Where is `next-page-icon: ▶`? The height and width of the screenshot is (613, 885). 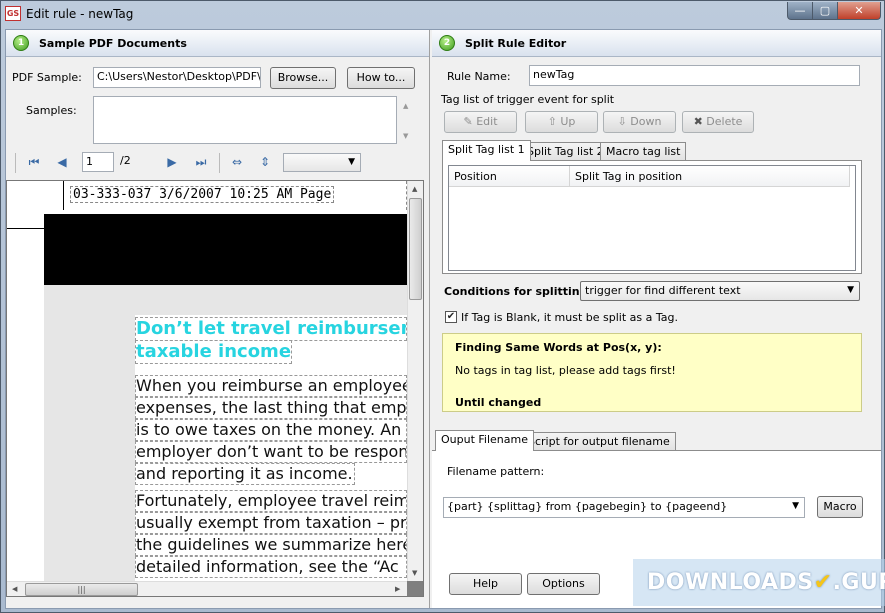 next-page-icon: ▶ is located at coordinates (172, 162).